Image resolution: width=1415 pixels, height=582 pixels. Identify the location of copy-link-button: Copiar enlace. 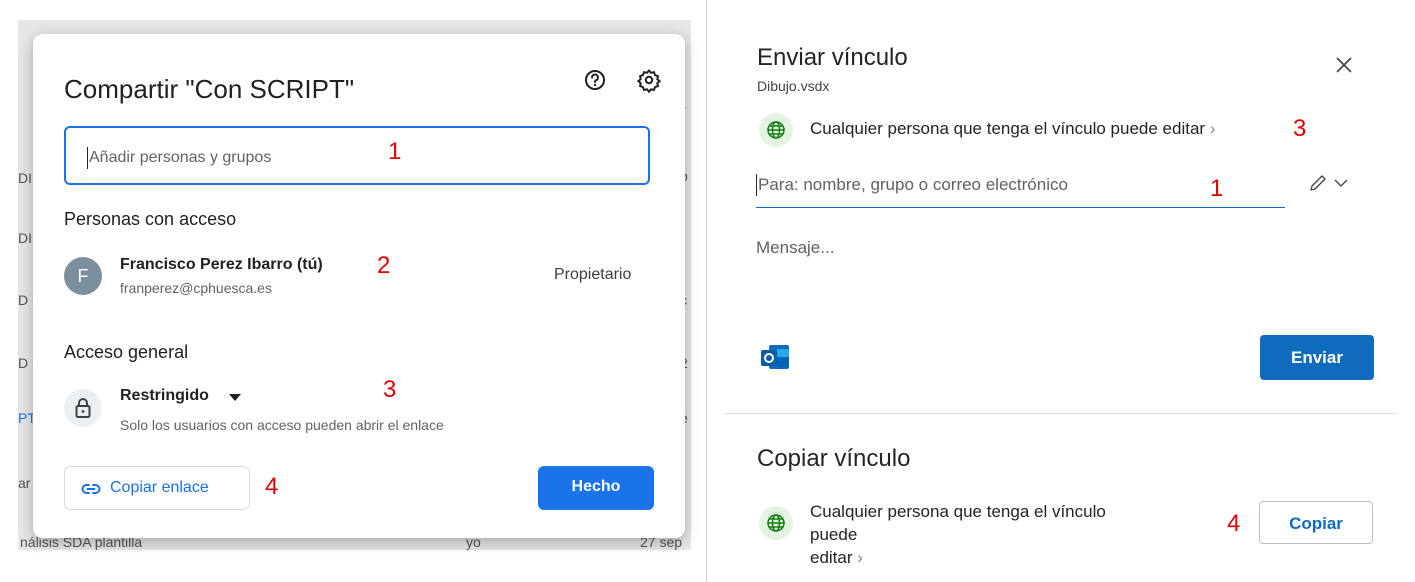
(157, 488).